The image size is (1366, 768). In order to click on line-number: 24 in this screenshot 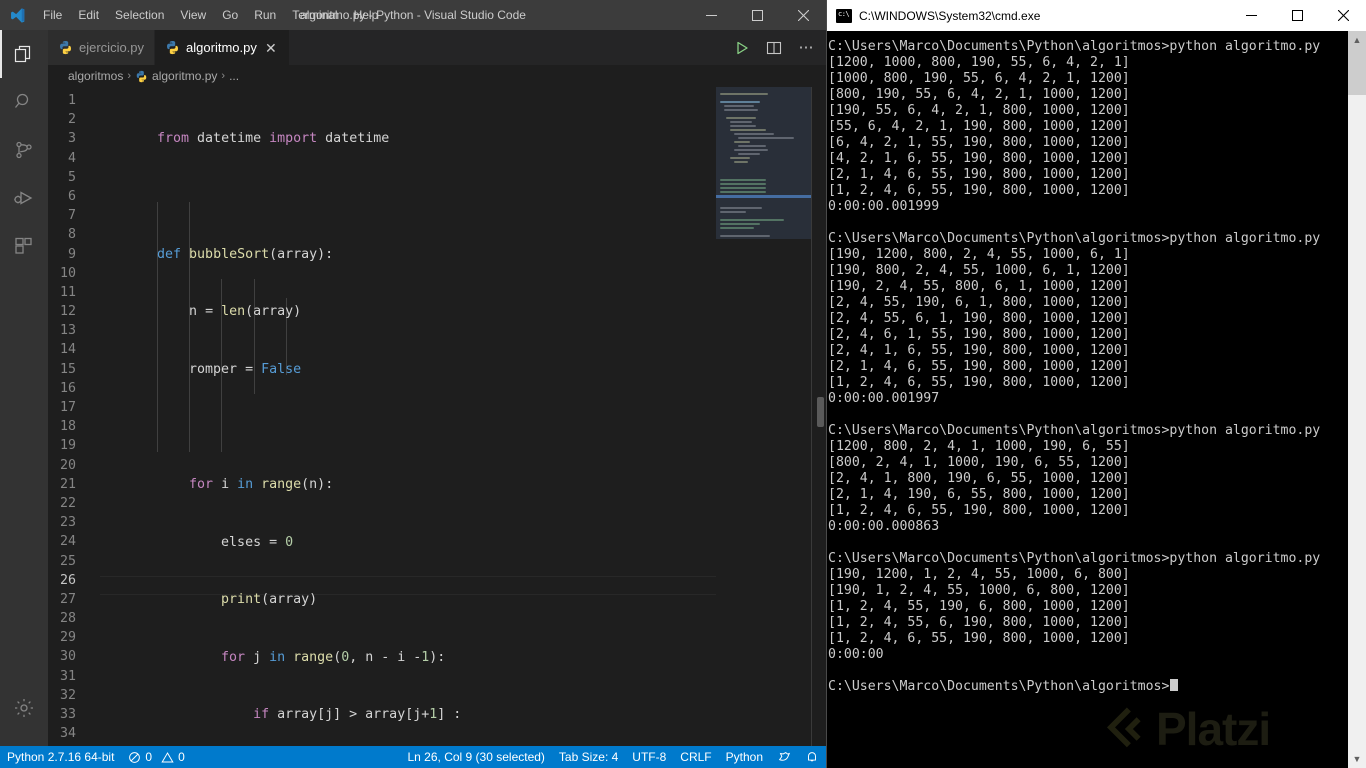, I will do `click(67, 542)`.